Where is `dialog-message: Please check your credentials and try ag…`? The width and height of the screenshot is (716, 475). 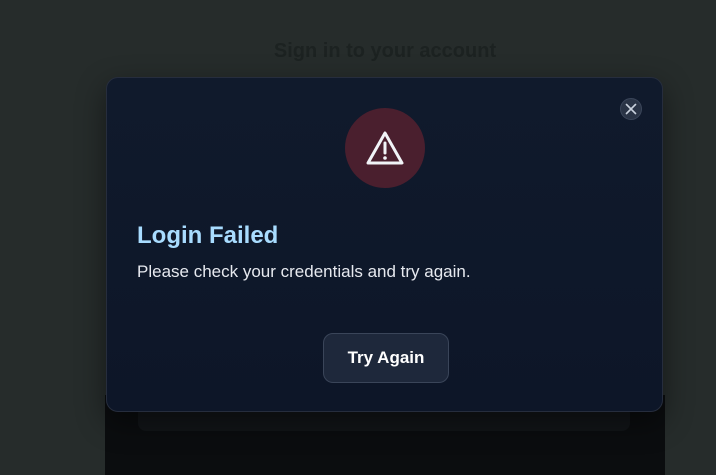 dialog-message: Please check your credentials and try ag… is located at coordinates (304, 271).